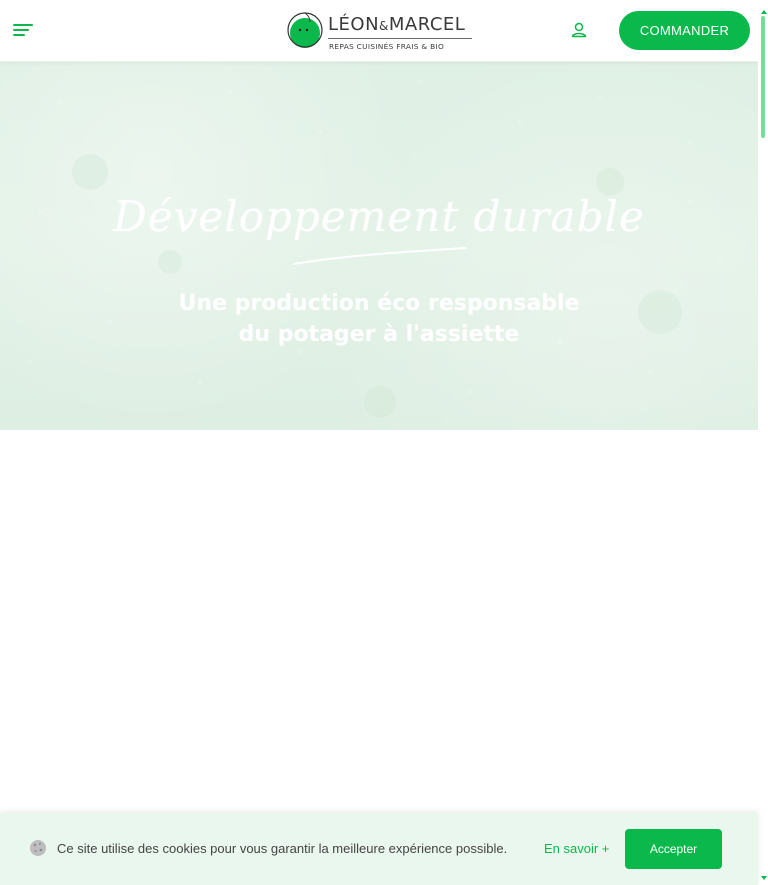  I want to click on cookie-icon, so click(38, 848).